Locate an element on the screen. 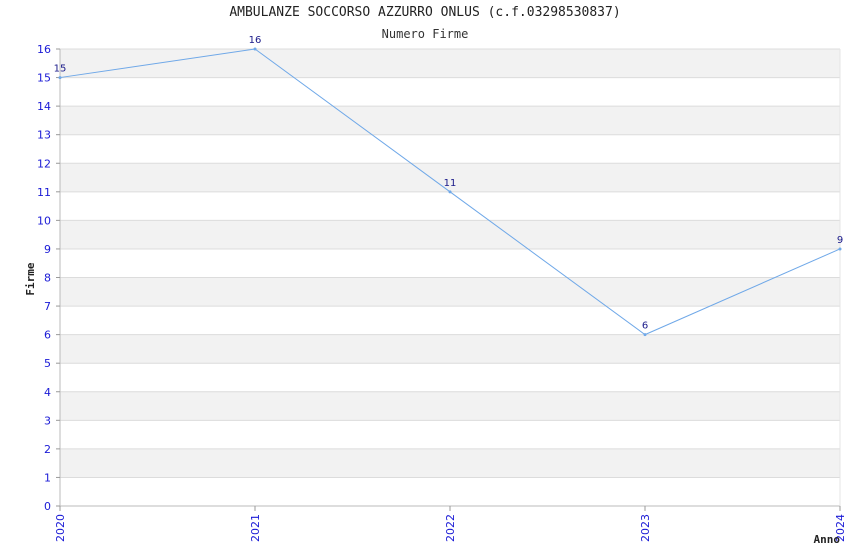 This screenshot has width=850, height=550. x-tick-label: 2022 is located at coordinates (450, 528).